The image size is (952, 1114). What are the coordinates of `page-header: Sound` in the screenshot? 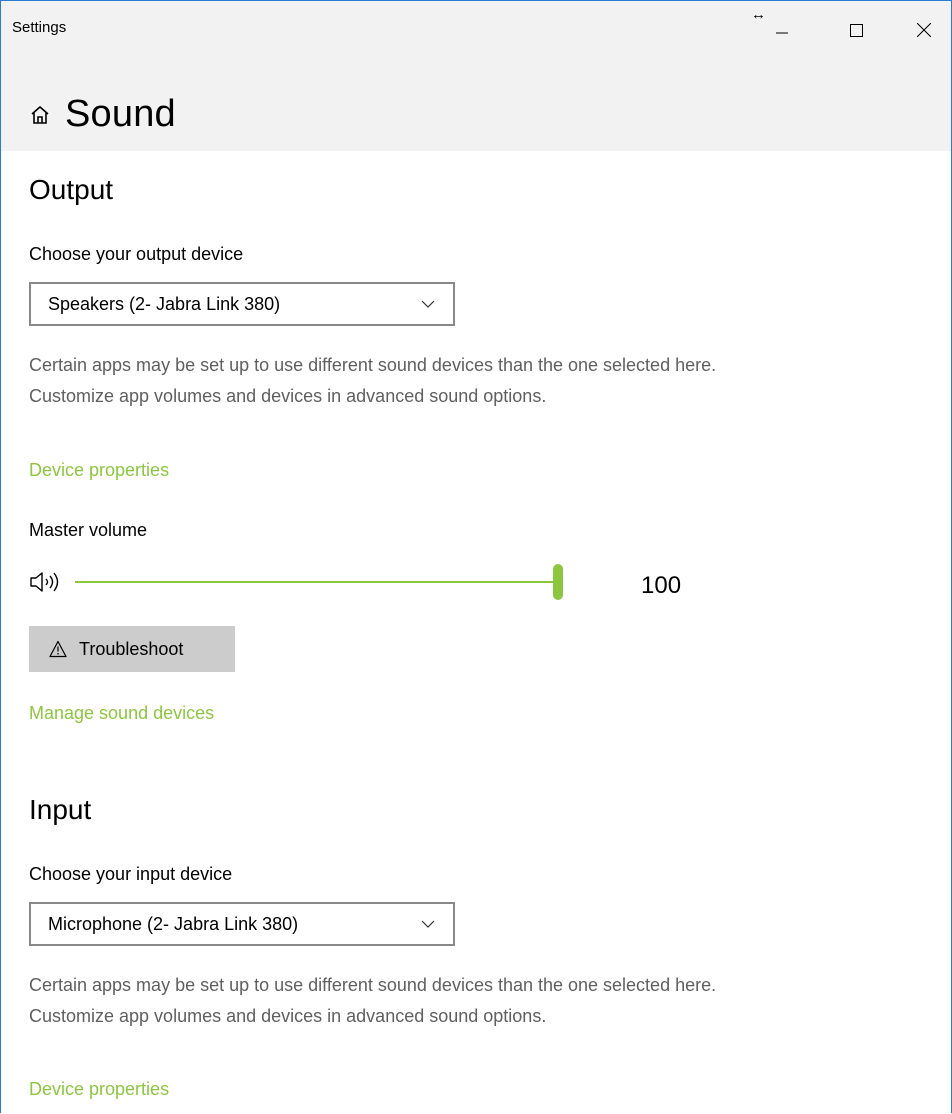 It's located at (102, 114).